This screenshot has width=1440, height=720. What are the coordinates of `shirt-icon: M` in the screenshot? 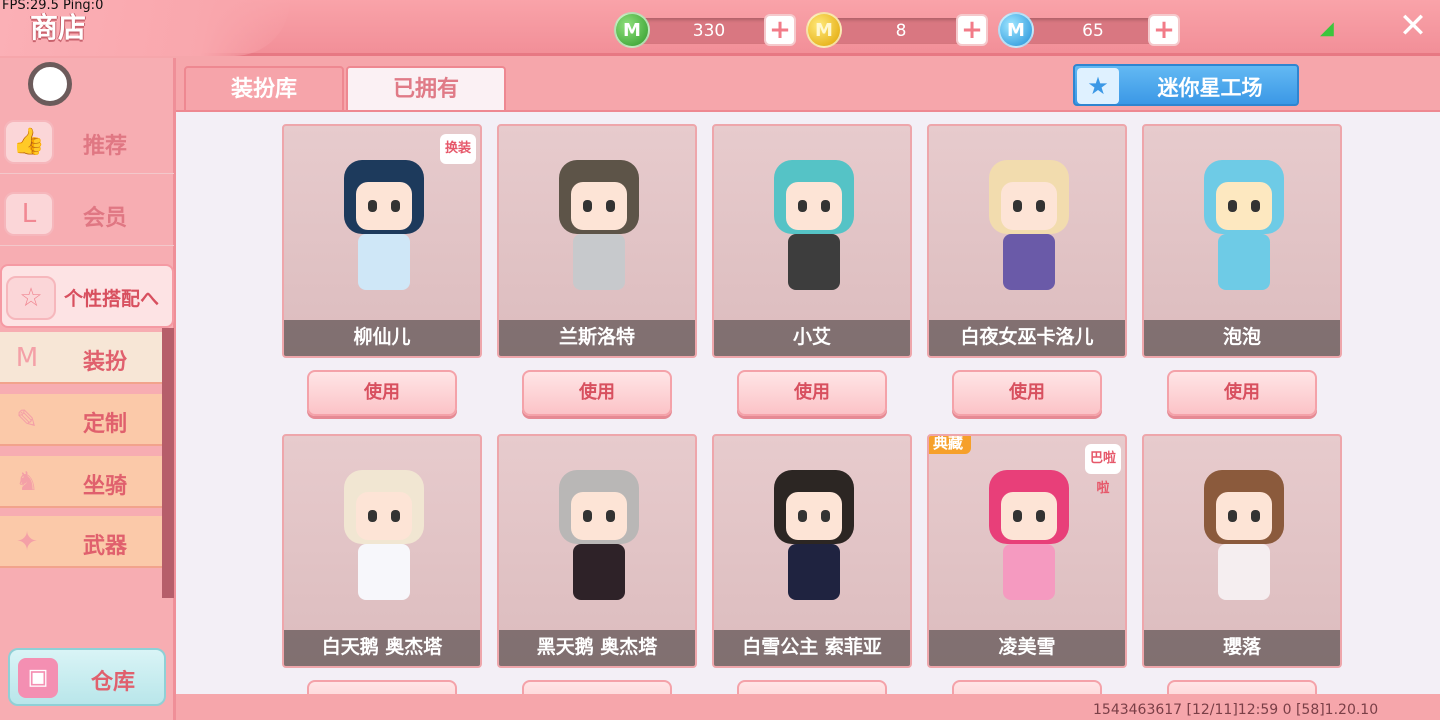 It's located at (27, 358).